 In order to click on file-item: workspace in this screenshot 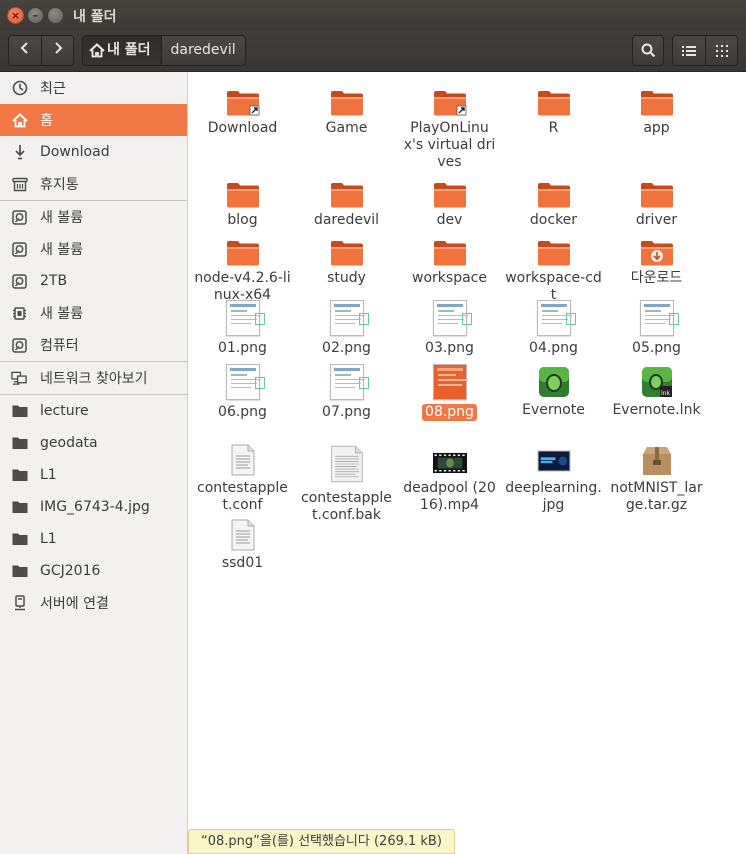, I will do `click(449, 259)`.